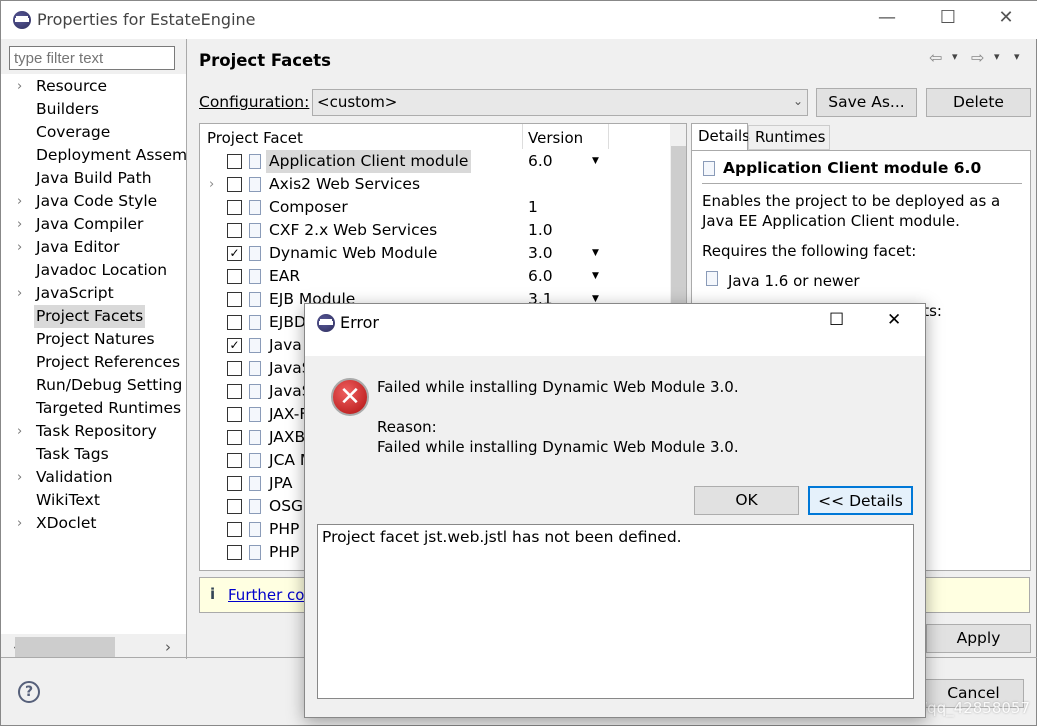  What do you see at coordinates (95, 339) in the screenshot?
I see `sidebar-item-label: Project Natures` at bounding box center [95, 339].